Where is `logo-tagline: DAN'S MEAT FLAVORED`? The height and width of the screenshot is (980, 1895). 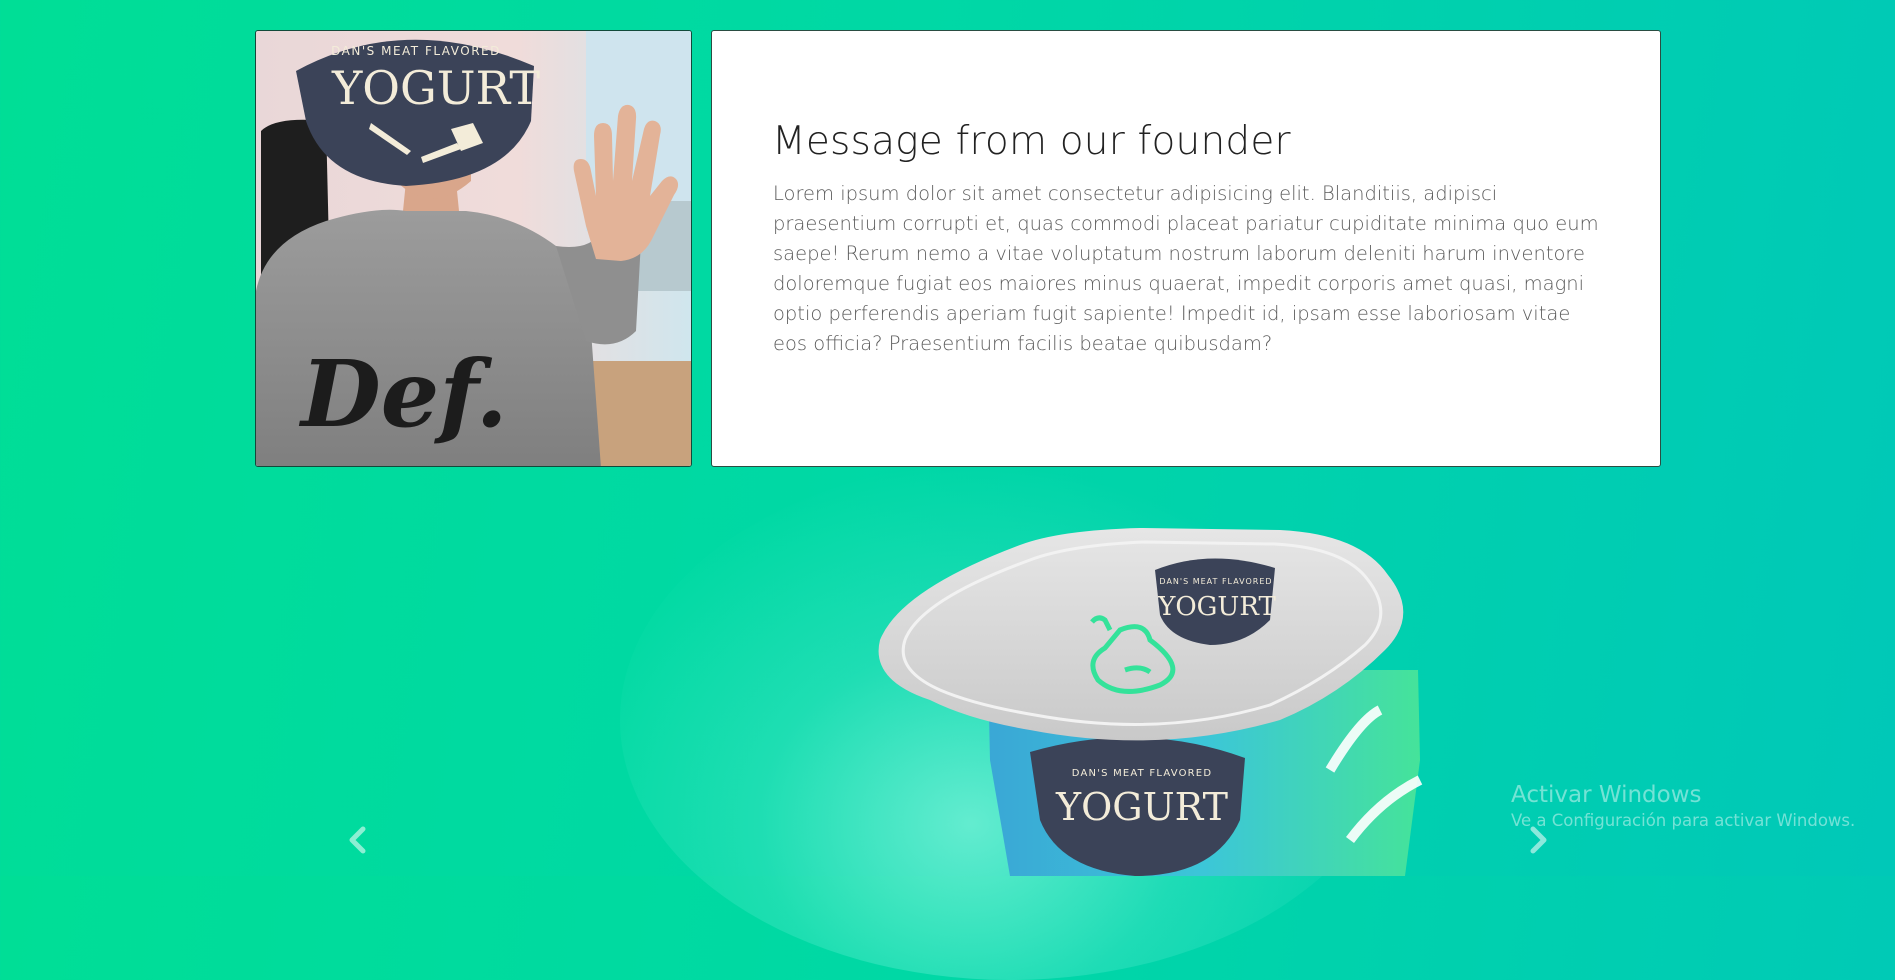
logo-tagline: DAN'S MEAT FLAVORED is located at coordinates (416, 51).